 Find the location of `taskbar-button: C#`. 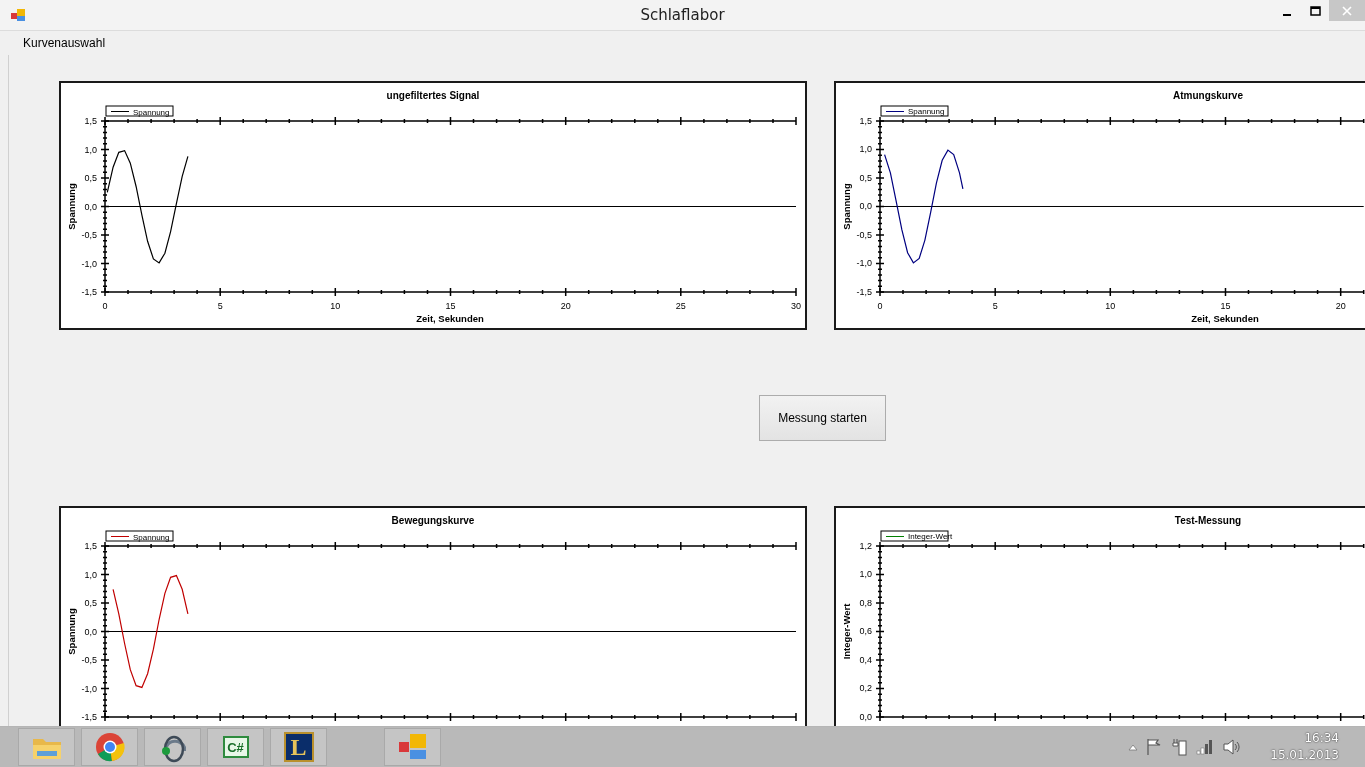

taskbar-button: C# is located at coordinates (235, 747).